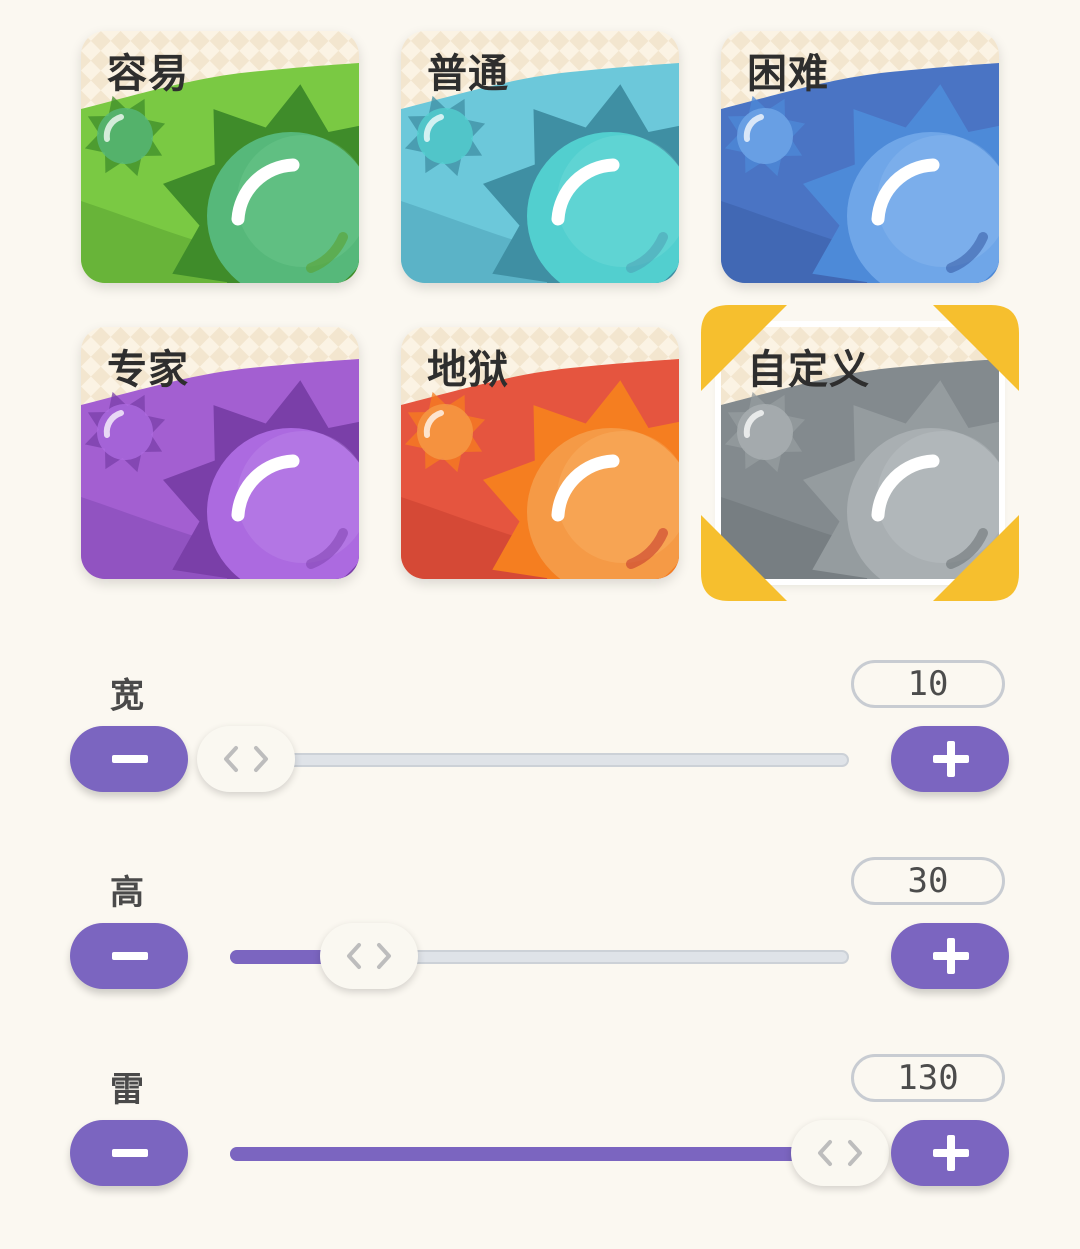  I want to click on difficulty-card-2: 困难, so click(860, 157).